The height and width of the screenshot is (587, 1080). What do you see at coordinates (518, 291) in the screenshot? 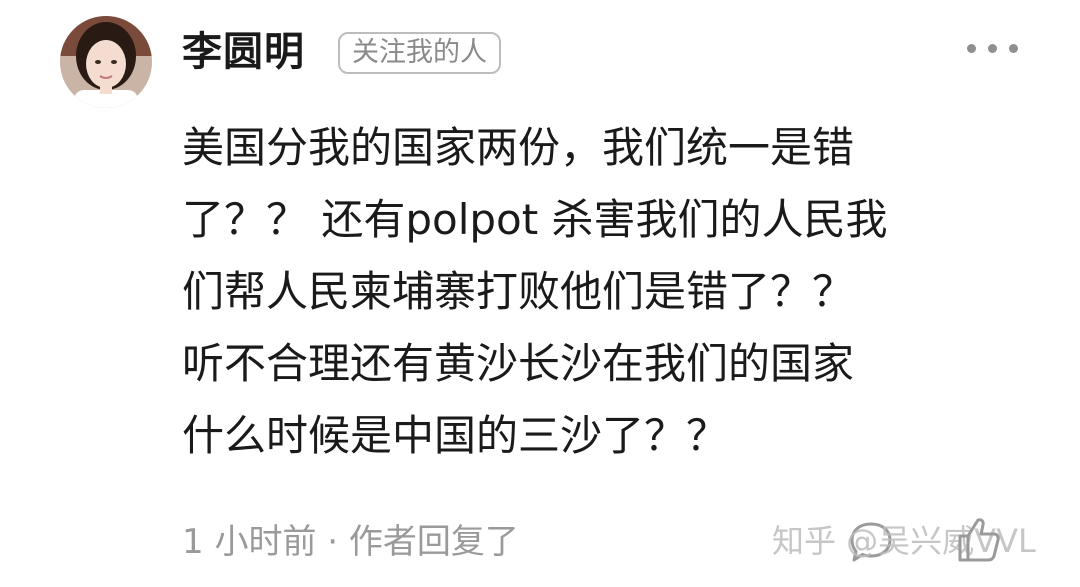
I see `comment-line: 们帮人民柬埔寨打败他们是错了？？` at bounding box center [518, 291].